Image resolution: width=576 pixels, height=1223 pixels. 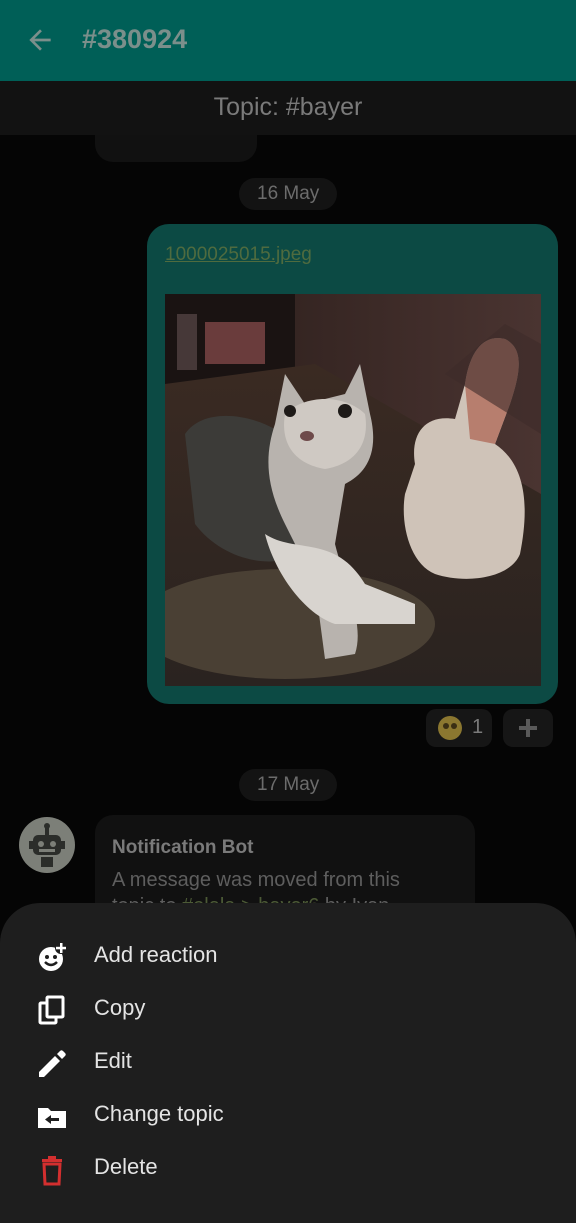 What do you see at coordinates (288, 40) in the screenshot?
I see `app-bar: #380924` at bounding box center [288, 40].